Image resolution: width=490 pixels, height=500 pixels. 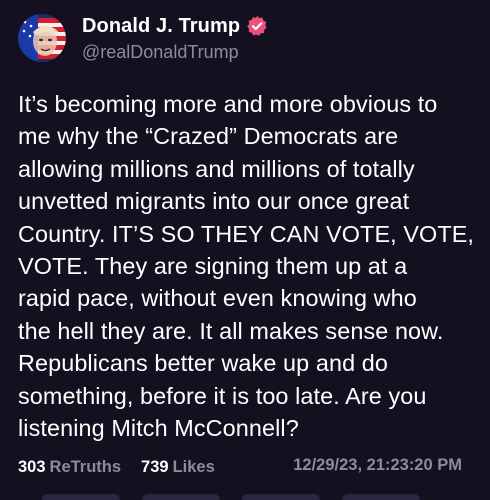 What do you see at coordinates (381, 497) in the screenshot?
I see `share-action` at bounding box center [381, 497].